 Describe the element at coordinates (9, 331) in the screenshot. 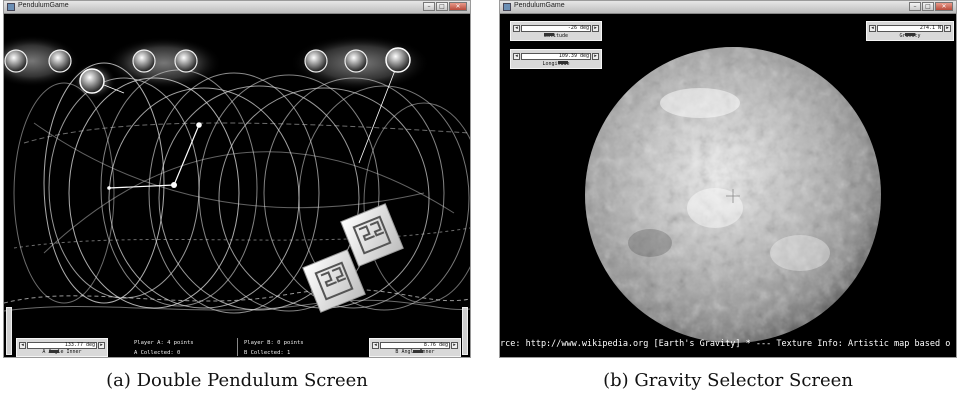

I see `left-vertical-slider` at that location.